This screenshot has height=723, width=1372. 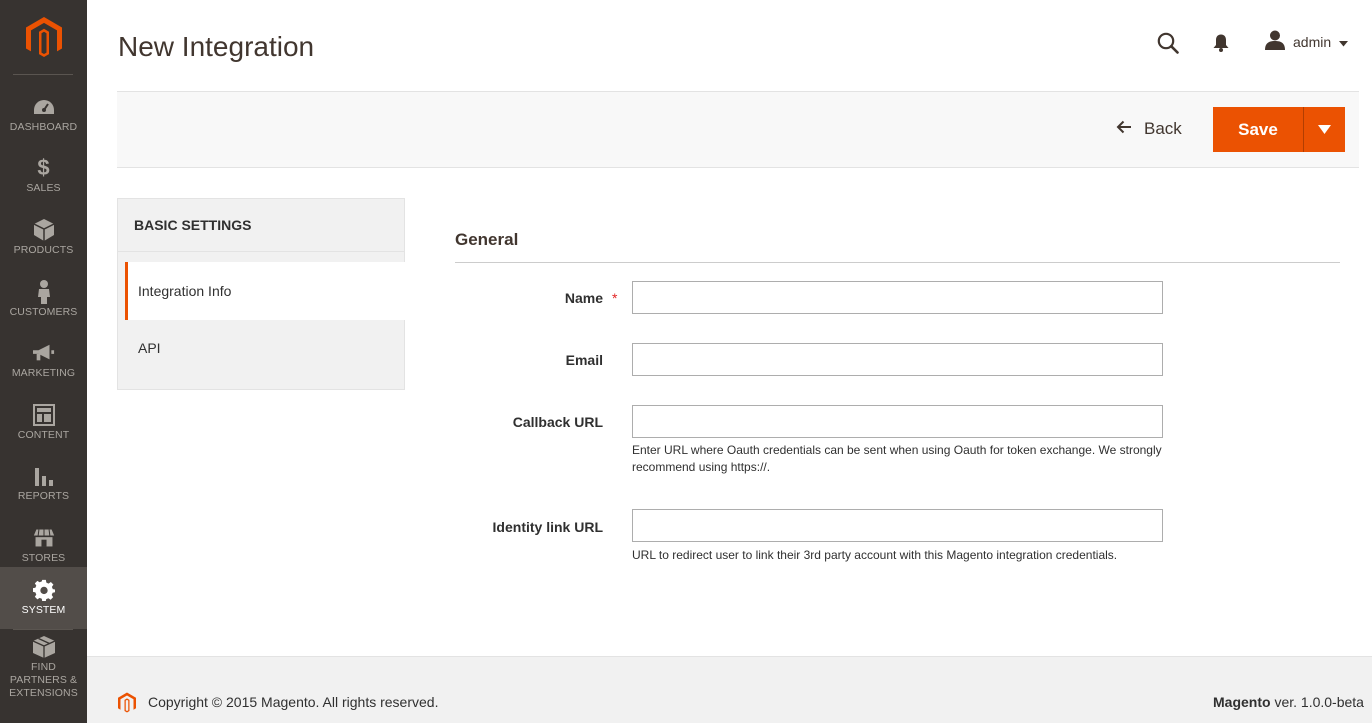 I want to click on storefront-icon, so click(x=44, y=538).